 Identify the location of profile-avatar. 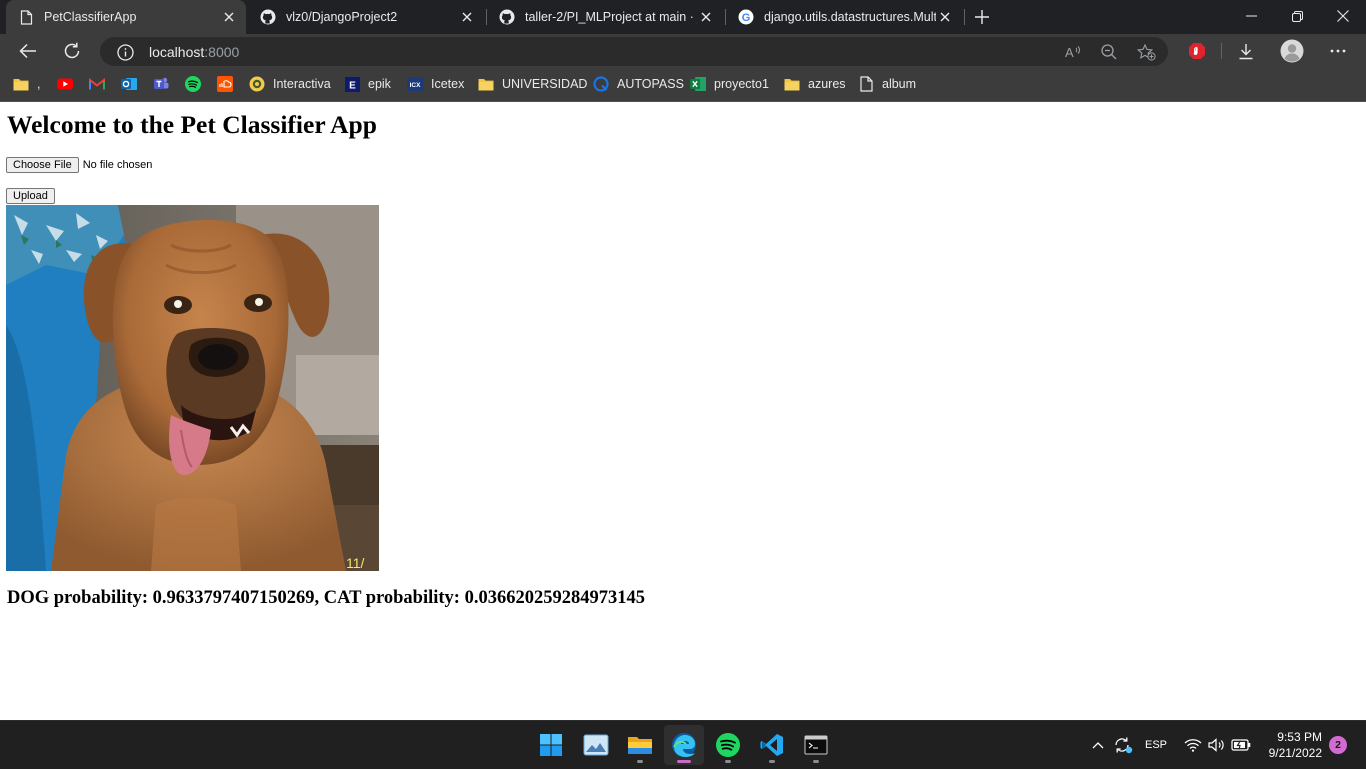
(1292, 51).